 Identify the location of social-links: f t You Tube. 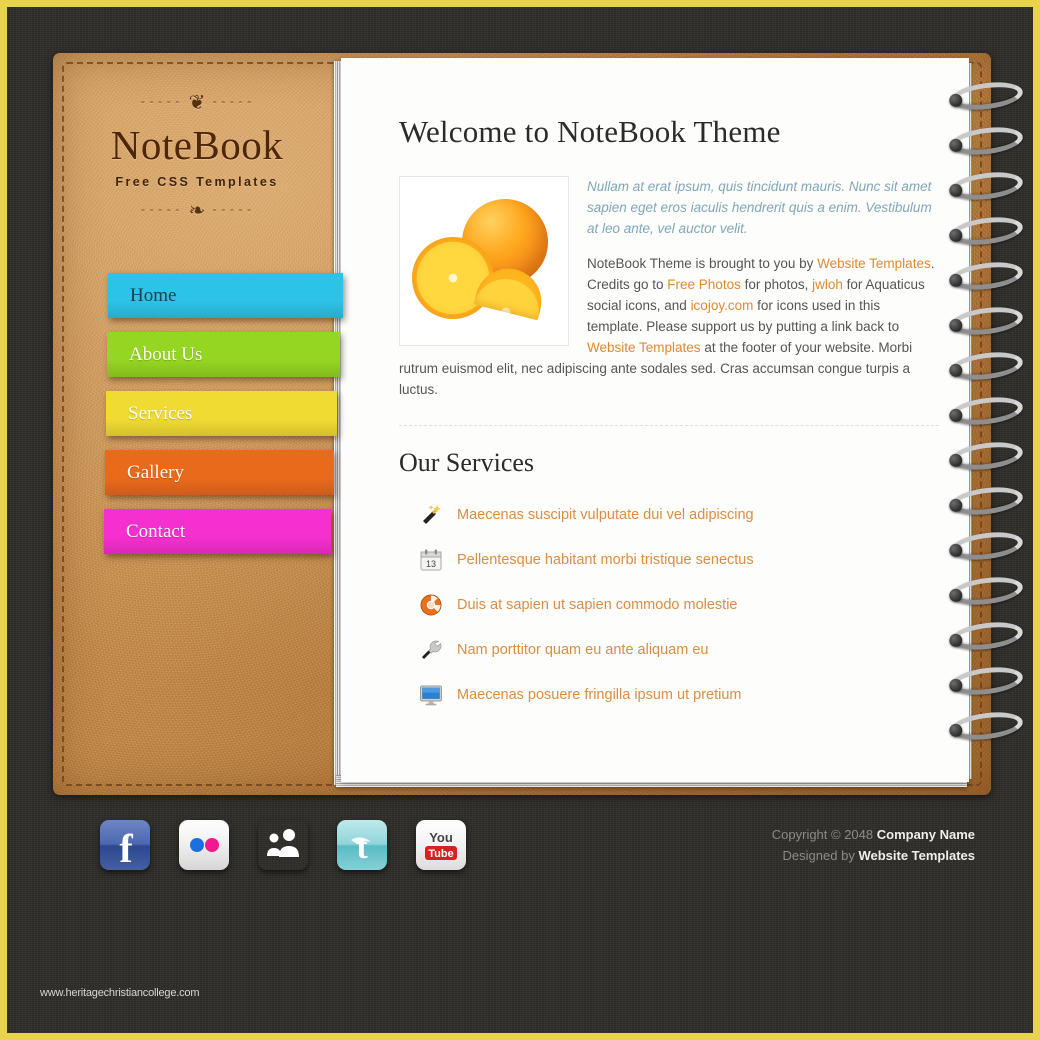
(283, 845).